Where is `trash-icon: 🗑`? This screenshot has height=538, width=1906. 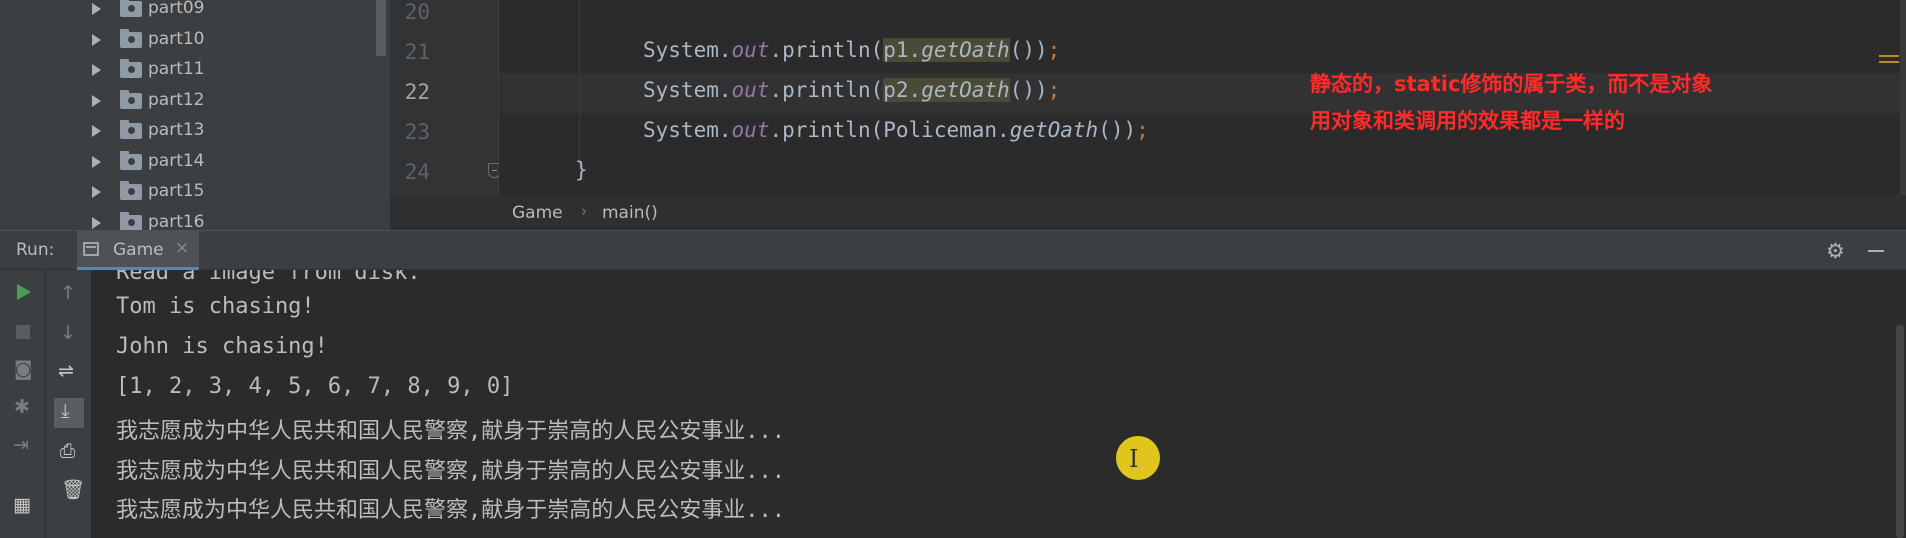
trash-icon: 🗑 is located at coordinates (73, 489).